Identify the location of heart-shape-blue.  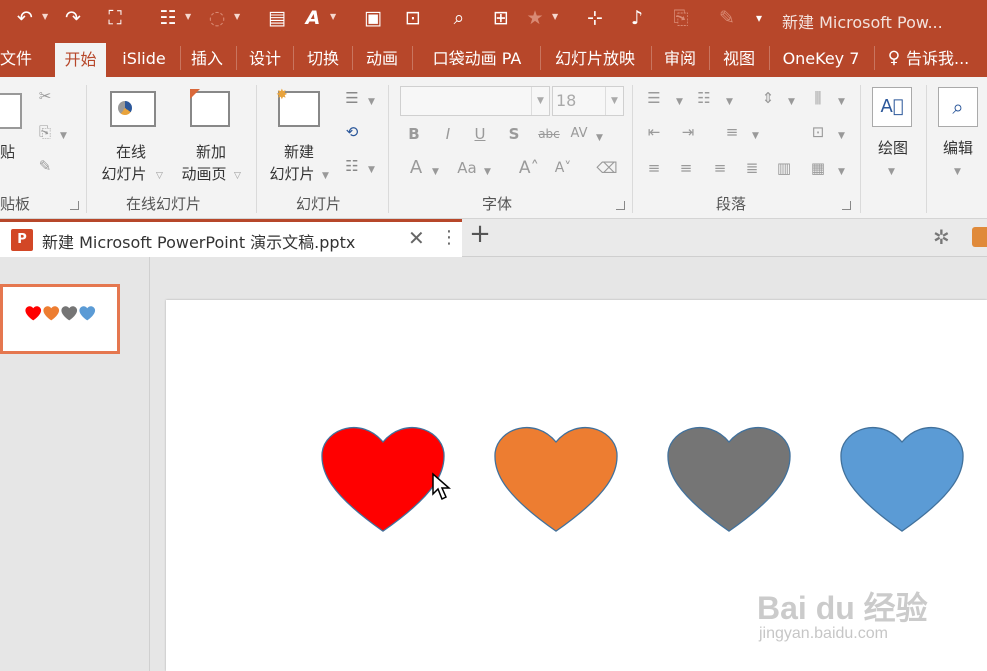
(902, 478).